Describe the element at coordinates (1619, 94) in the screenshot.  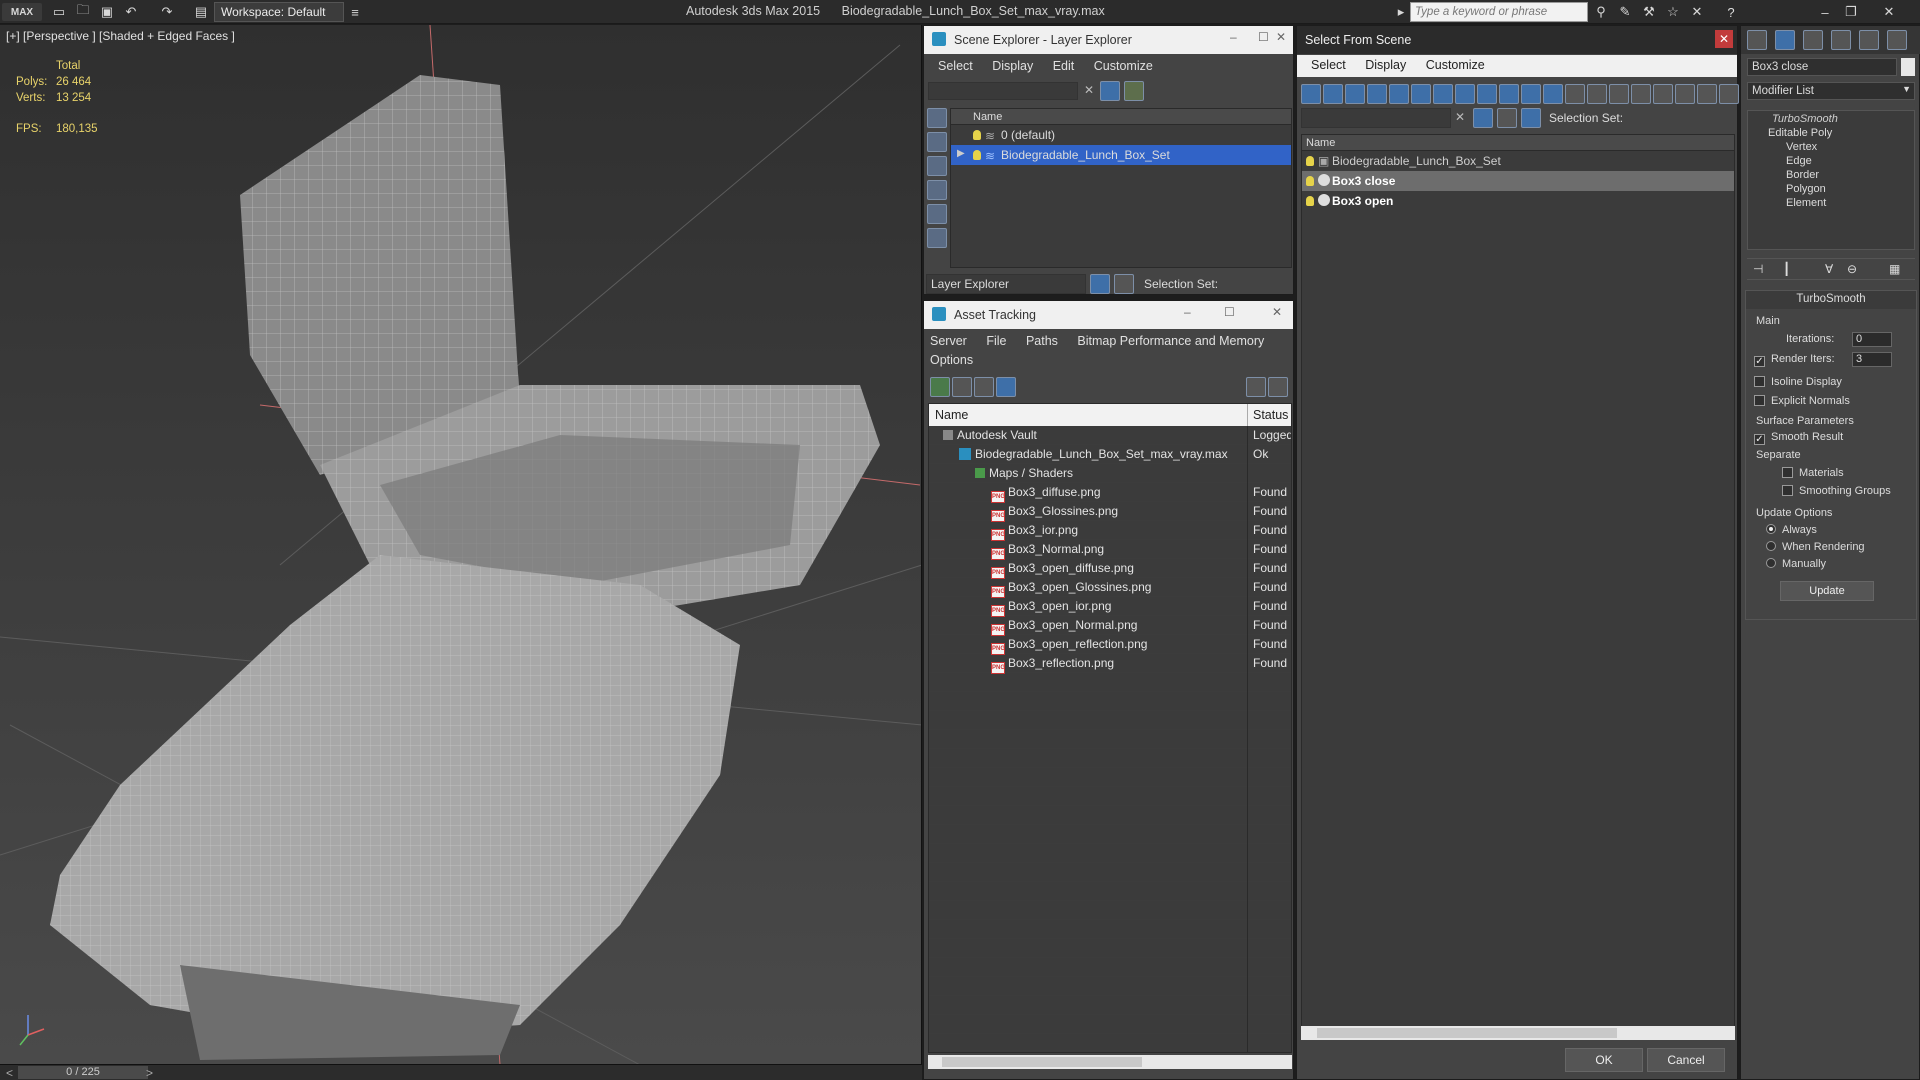
I see `select-all-filter-icon` at that location.